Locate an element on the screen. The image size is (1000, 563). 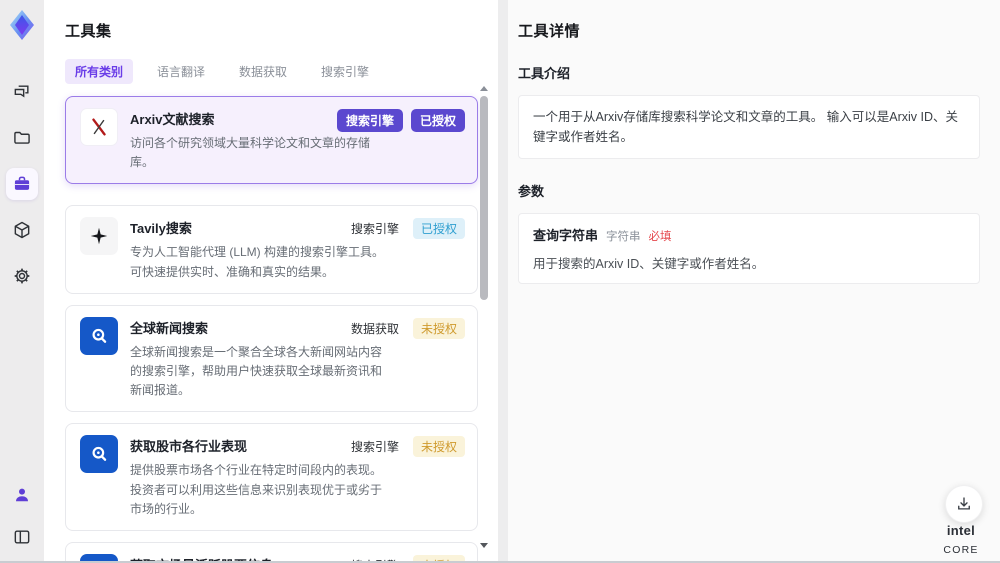
sidebar-item-panel-toggle is located at coordinates (22, 537).